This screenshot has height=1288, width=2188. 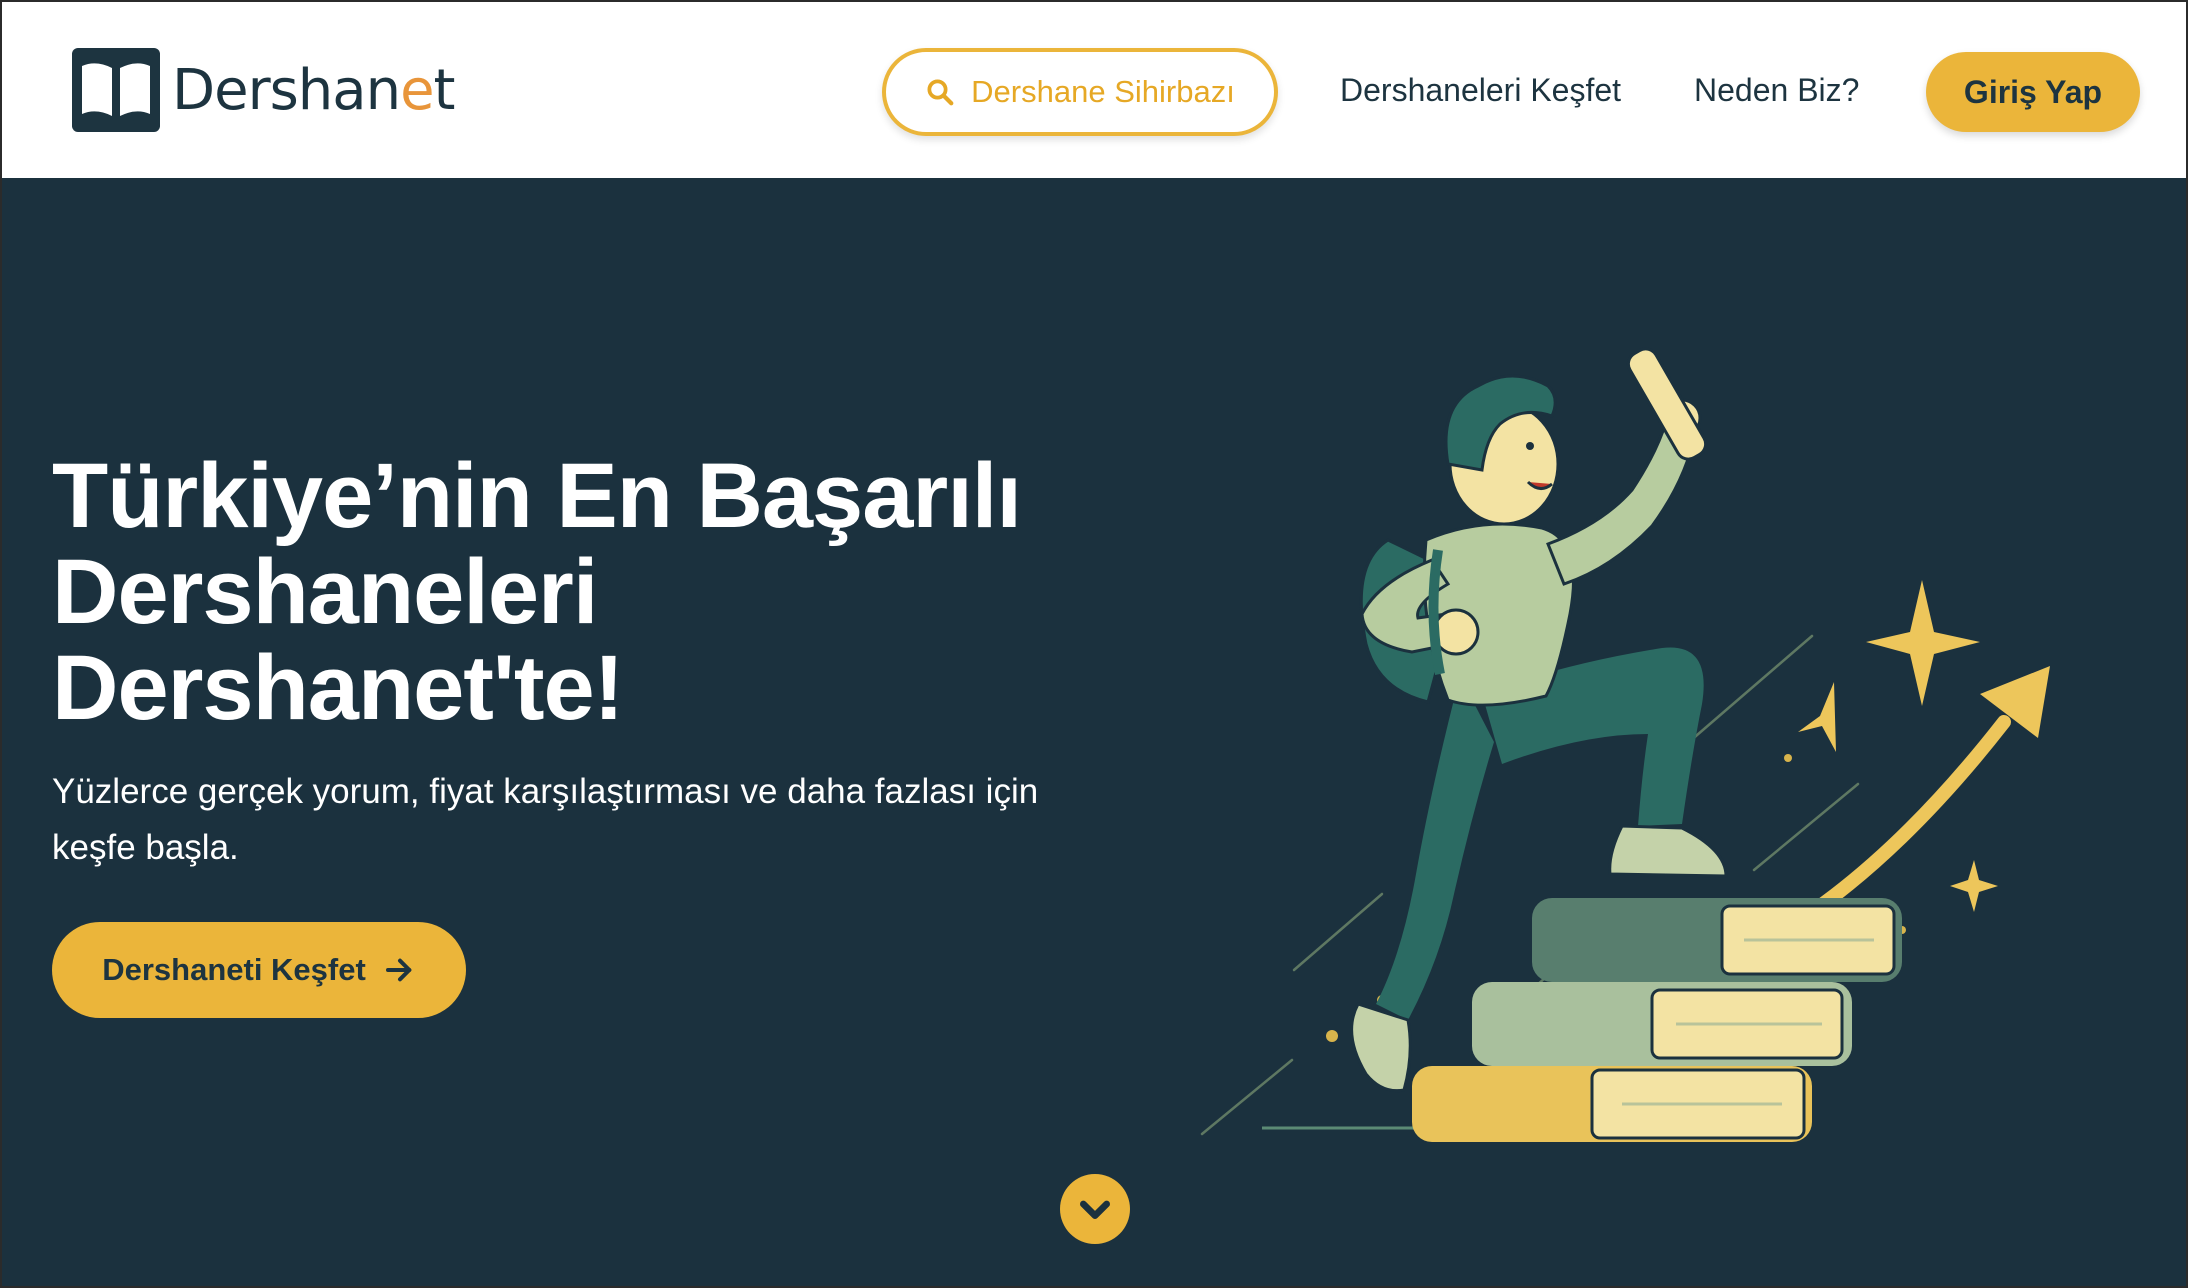 I want to click on chevron-down-icon, so click(x=1095, y=1209).